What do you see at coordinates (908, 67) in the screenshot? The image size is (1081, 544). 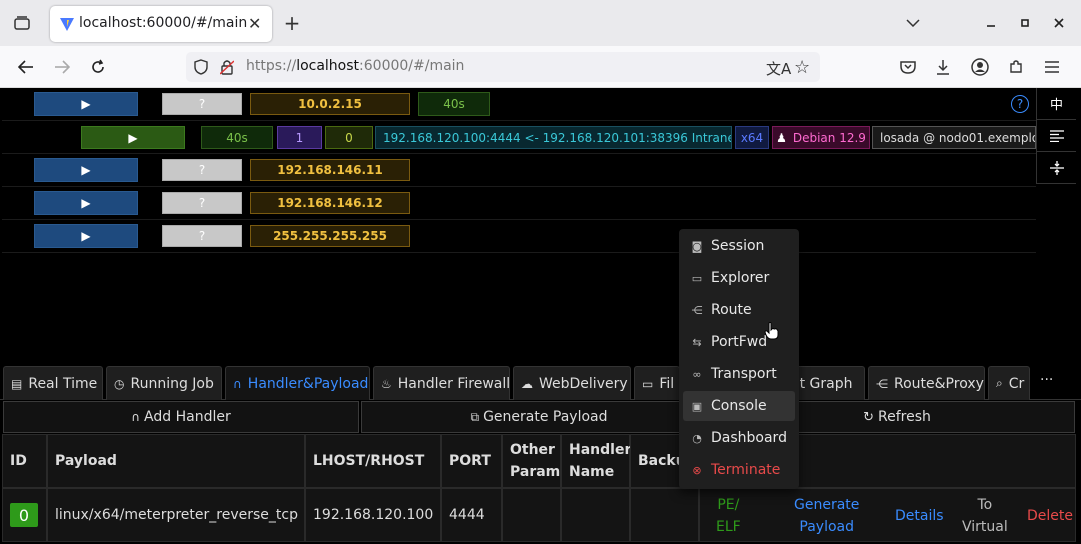 I see `pocket-icon` at bounding box center [908, 67].